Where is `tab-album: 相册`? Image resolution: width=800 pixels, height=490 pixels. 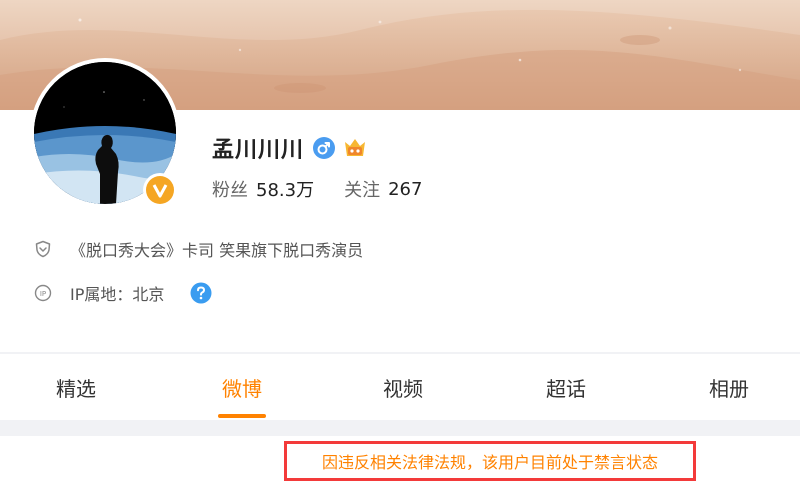
tab-album: 相册 is located at coordinates (729, 387).